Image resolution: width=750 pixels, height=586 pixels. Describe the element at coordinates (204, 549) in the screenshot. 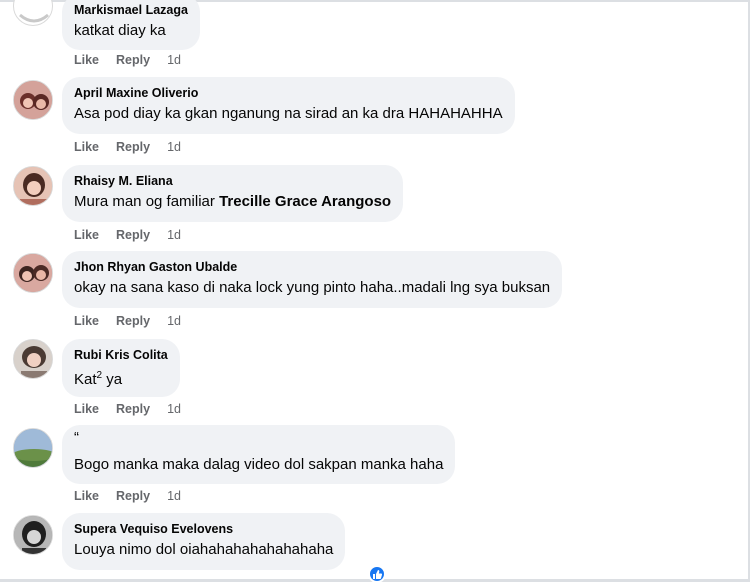

I see `comment-text: Louya nimo dol oiahahahahahahahaha` at that location.